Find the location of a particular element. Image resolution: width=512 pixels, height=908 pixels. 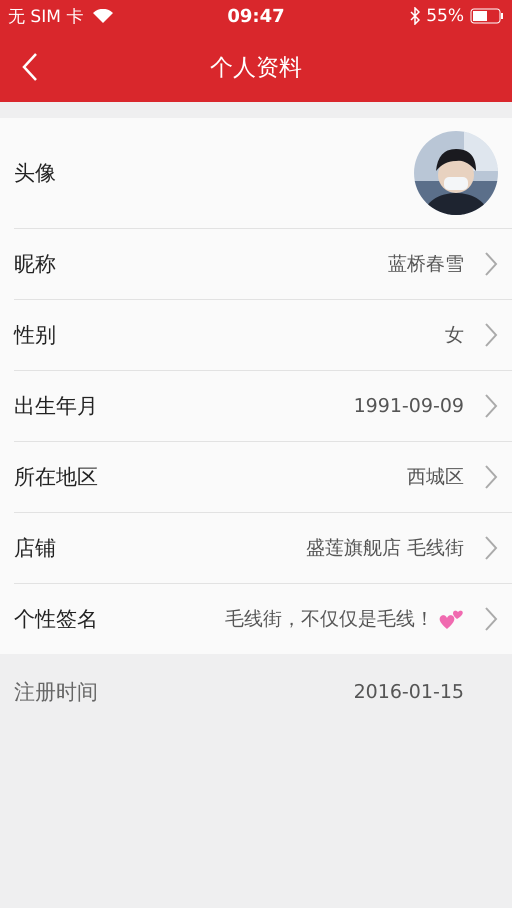

row-label: 店铺 is located at coordinates (35, 548).